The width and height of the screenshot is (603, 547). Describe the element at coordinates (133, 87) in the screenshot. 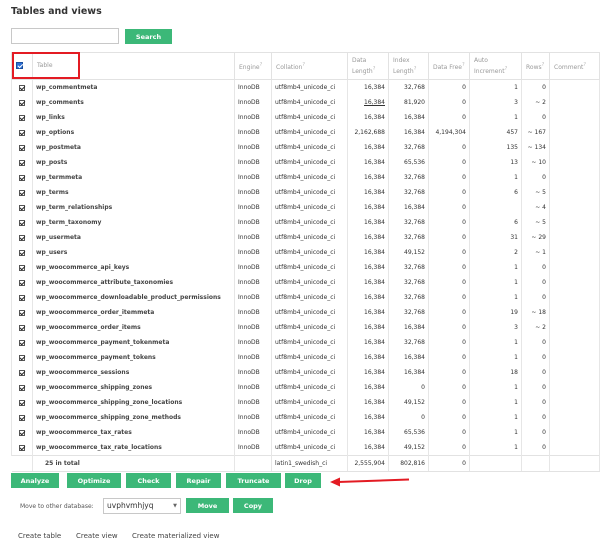

I see `cell-name: wp_commentmeta` at that location.